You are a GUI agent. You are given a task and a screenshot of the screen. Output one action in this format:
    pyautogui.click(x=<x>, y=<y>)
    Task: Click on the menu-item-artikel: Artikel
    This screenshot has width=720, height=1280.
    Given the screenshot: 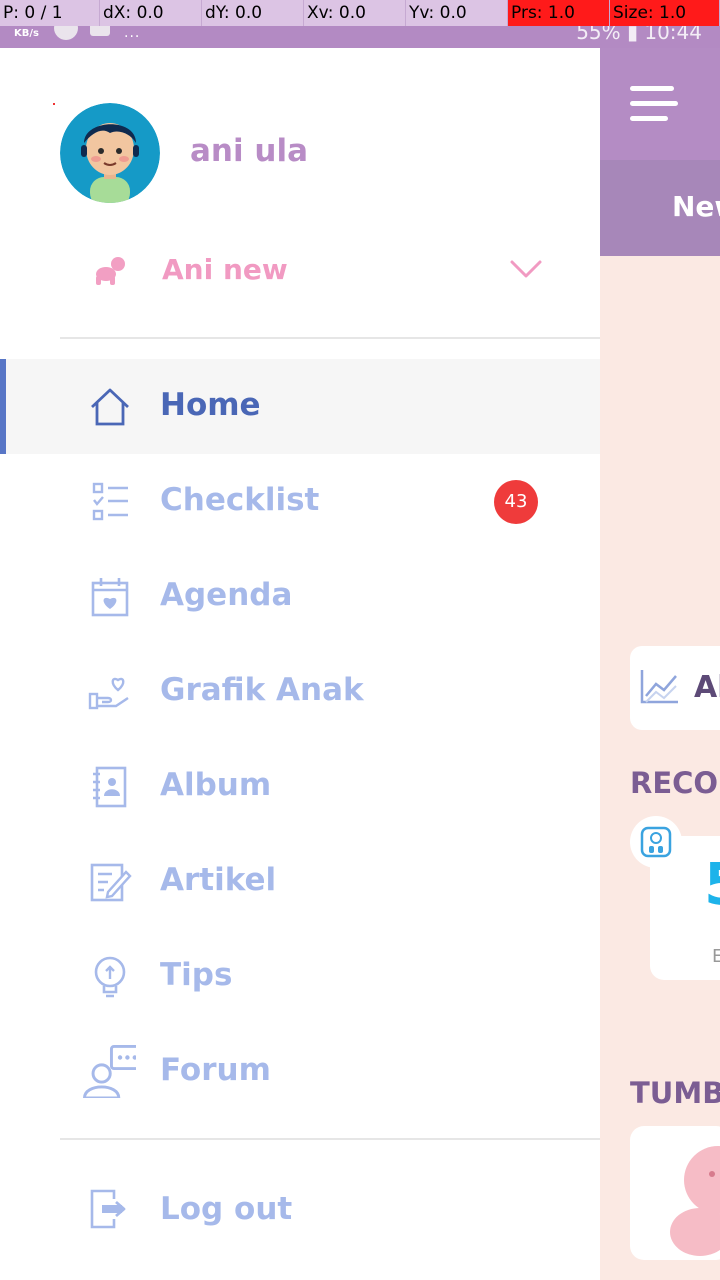 What is the action you would take?
    pyautogui.click(x=300, y=881)
    